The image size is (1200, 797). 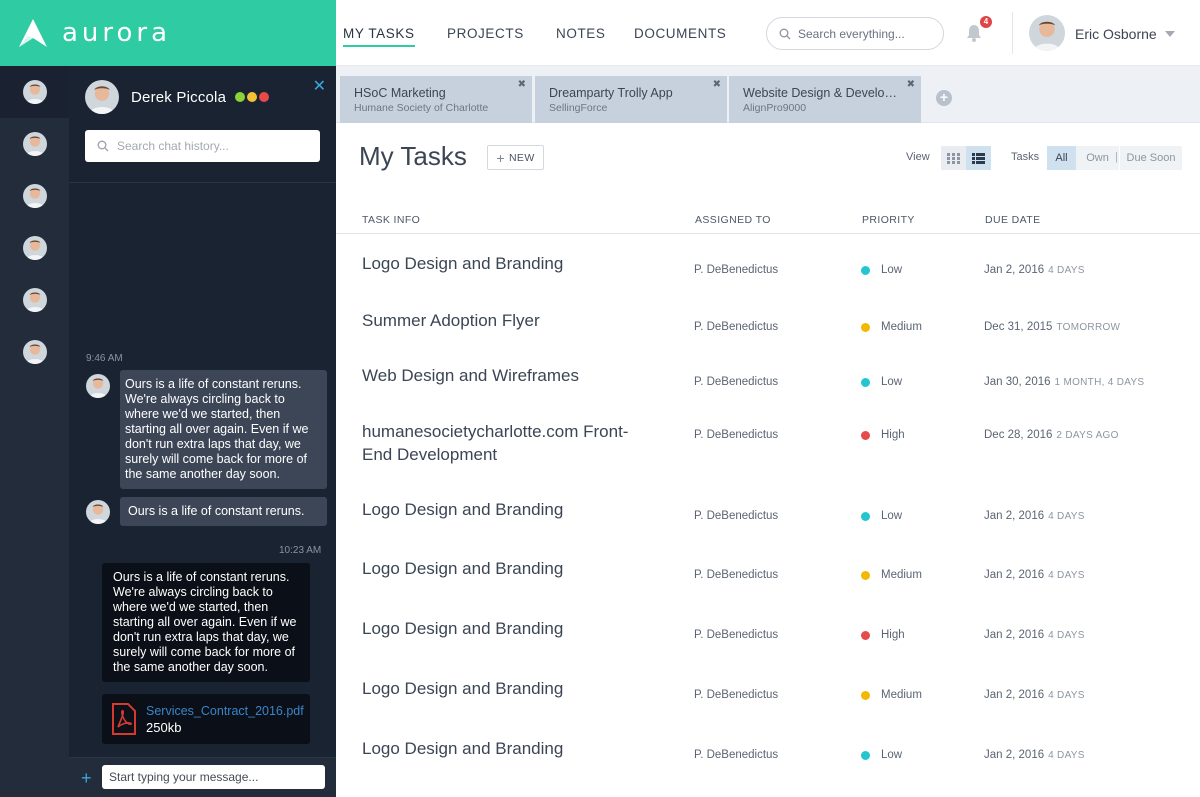 I want to click on list-view-button, so click(x=978, y=158).